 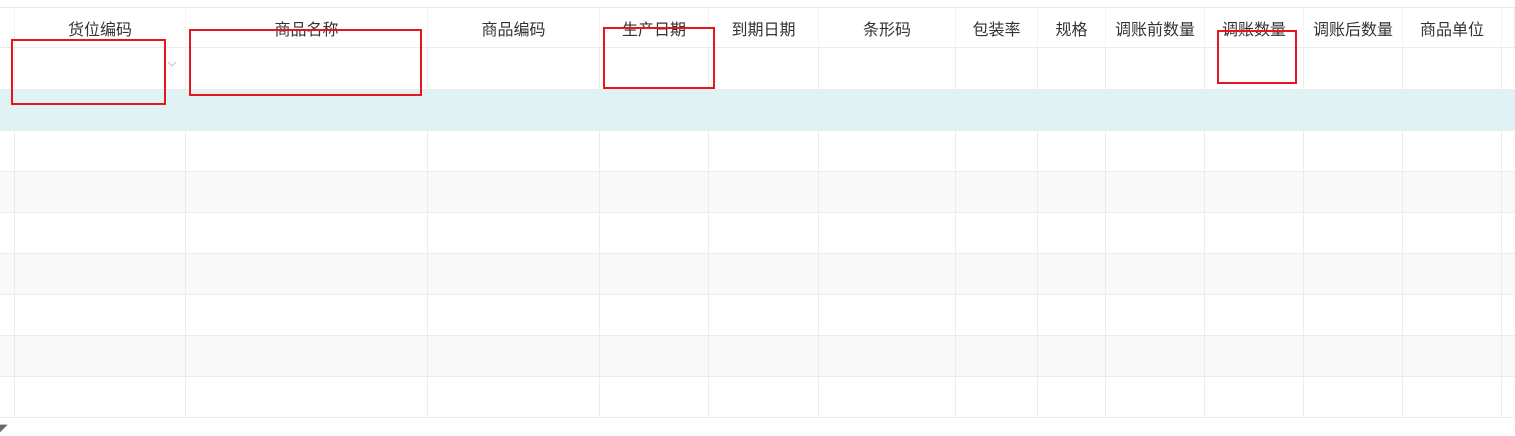 What do you see at coordinates (1452, 68) in the screenshot?
I see `unit-cell` at bounding box center [1452, 68].